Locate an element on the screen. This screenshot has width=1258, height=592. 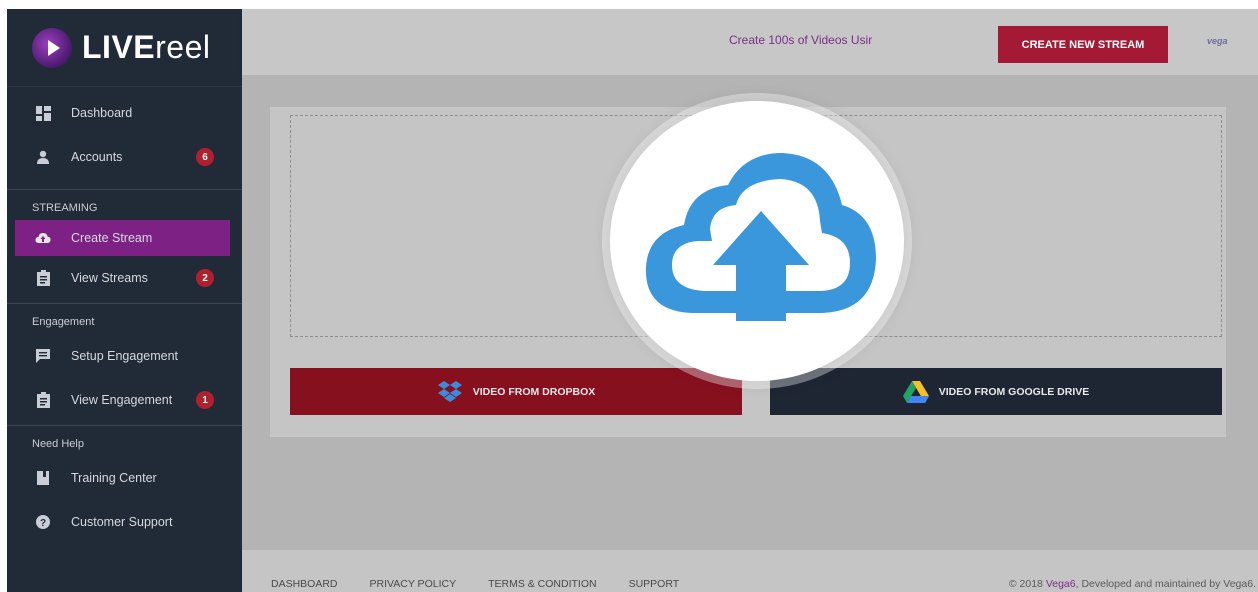
view-streams-count-badge: 2 is located at coordinates (205, 278).